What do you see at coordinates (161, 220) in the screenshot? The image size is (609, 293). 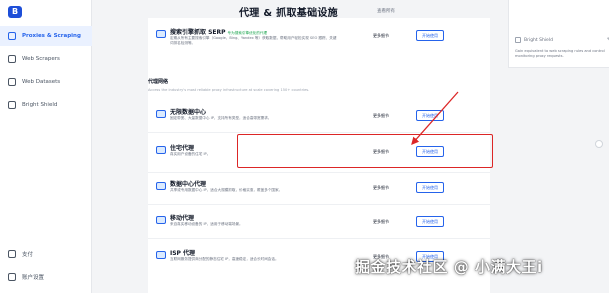 I see `mobile-icon` at bounding box center [161, 220].